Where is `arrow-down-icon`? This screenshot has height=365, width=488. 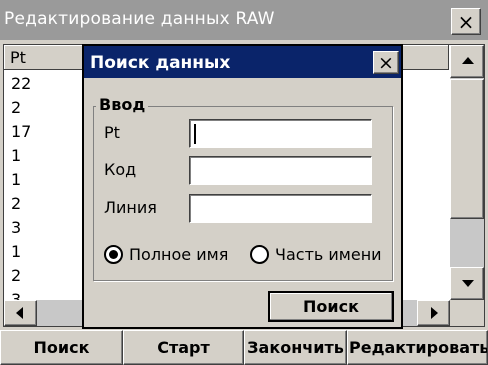 arrow-down-icon is located at coordinates (468, 283).